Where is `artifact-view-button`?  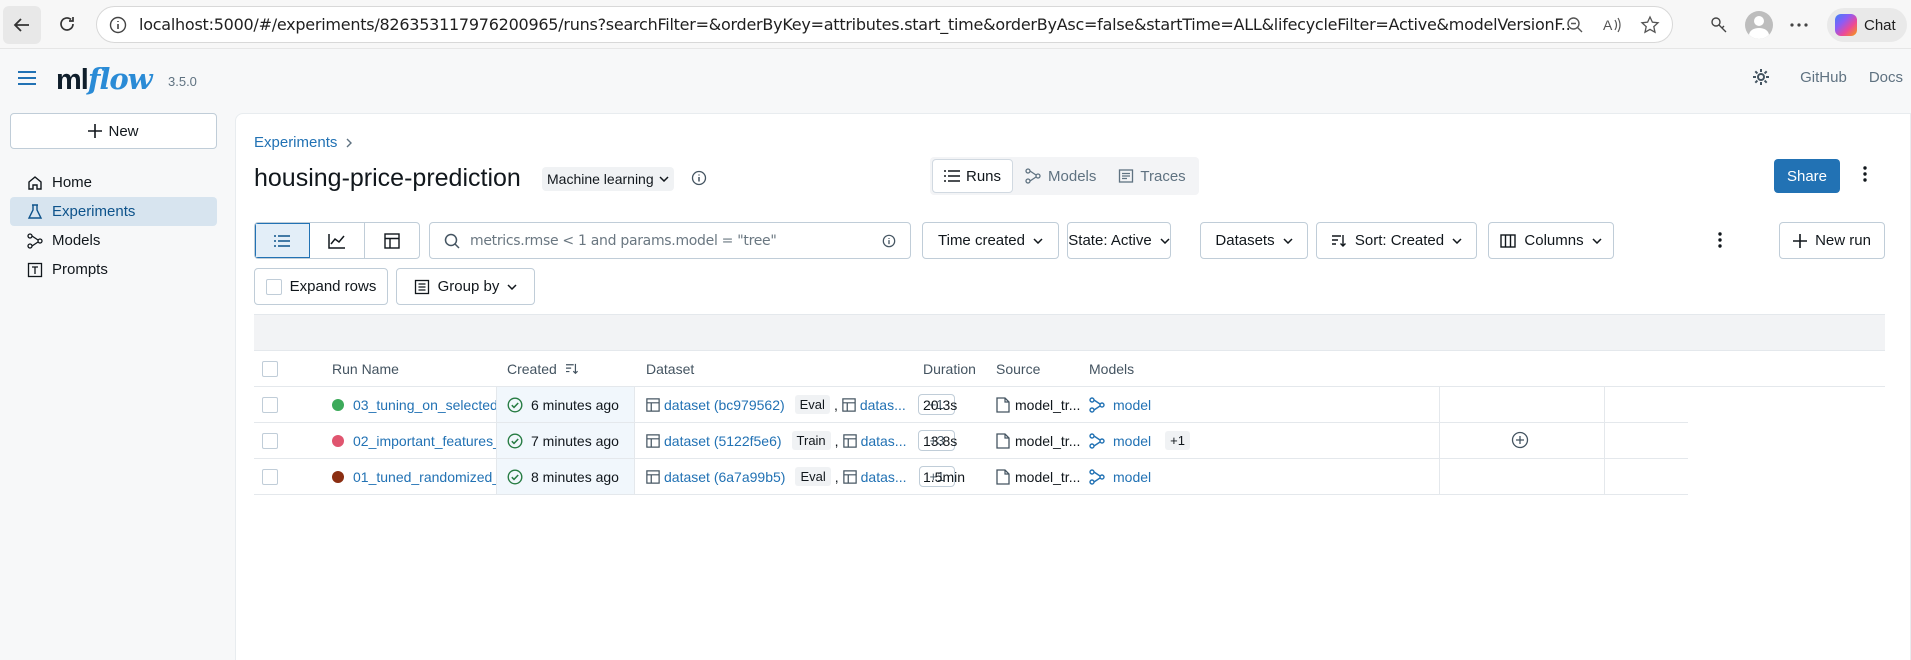
artifact-view-button is located at coordinates (392, 240).